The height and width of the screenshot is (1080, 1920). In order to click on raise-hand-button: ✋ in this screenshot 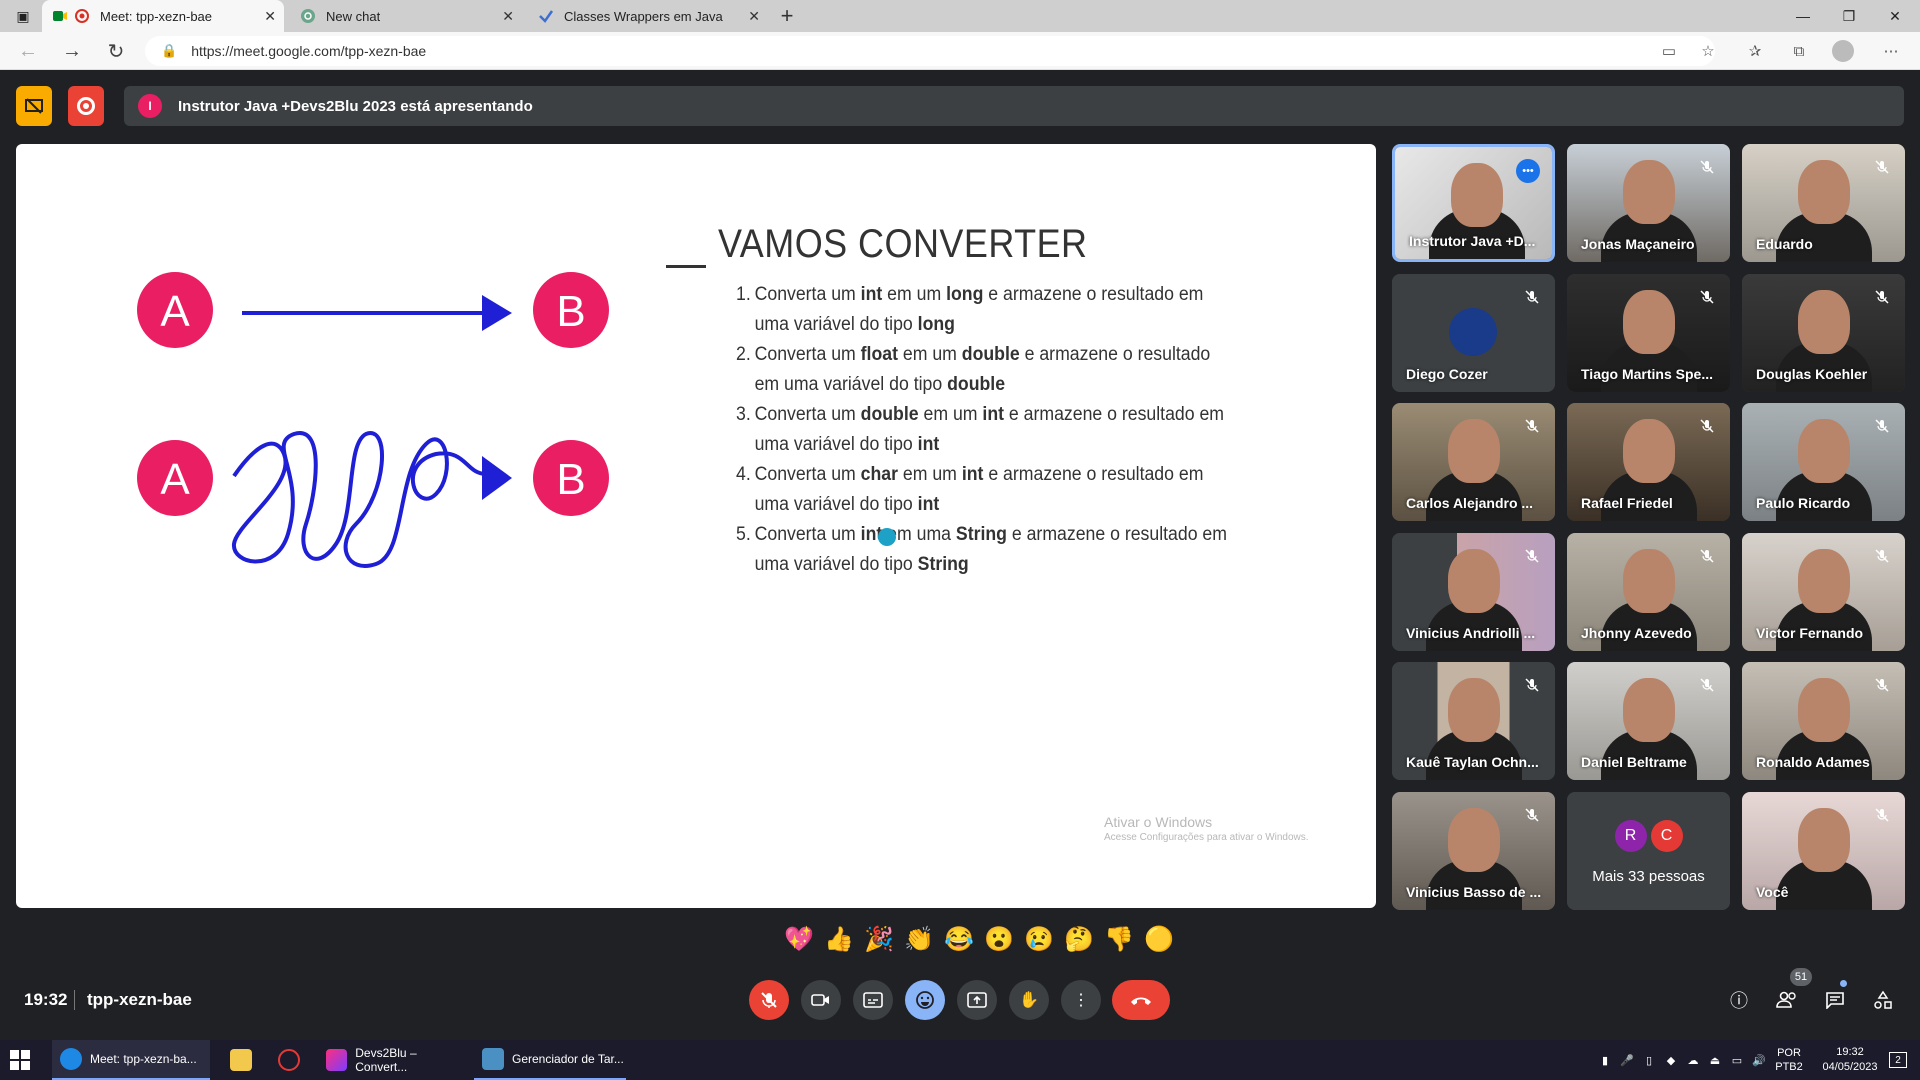, I will do `click(1029, 1000)`.